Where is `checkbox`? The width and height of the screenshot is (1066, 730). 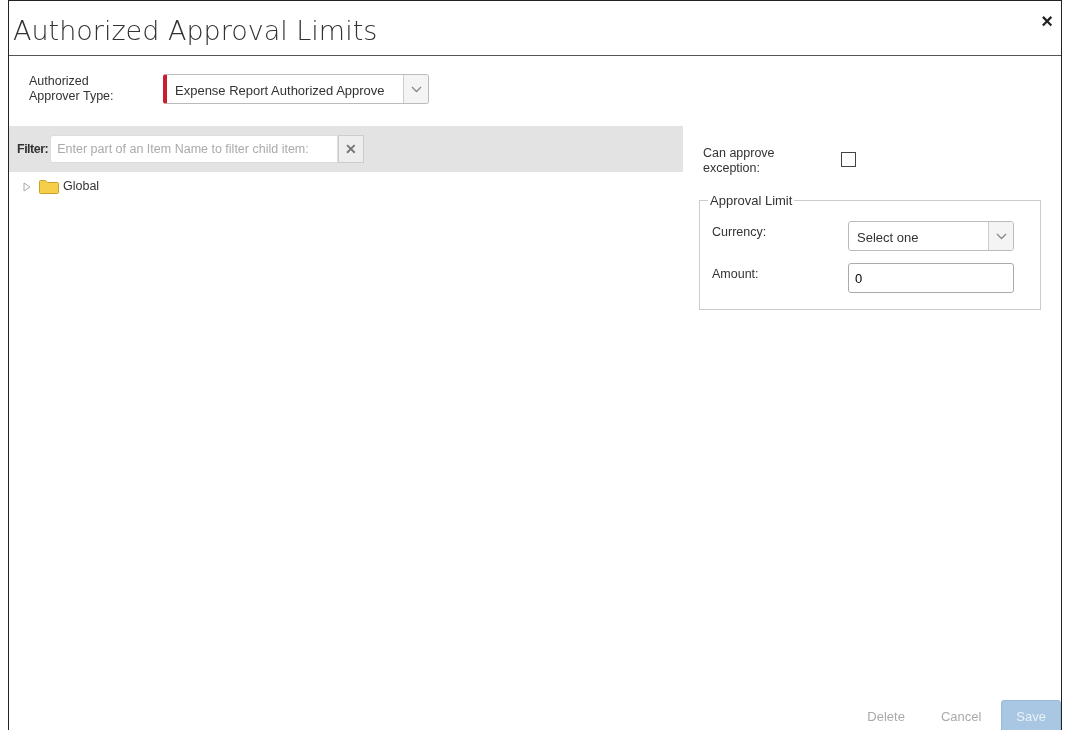
checkbox is located at coordinates (848, 160).